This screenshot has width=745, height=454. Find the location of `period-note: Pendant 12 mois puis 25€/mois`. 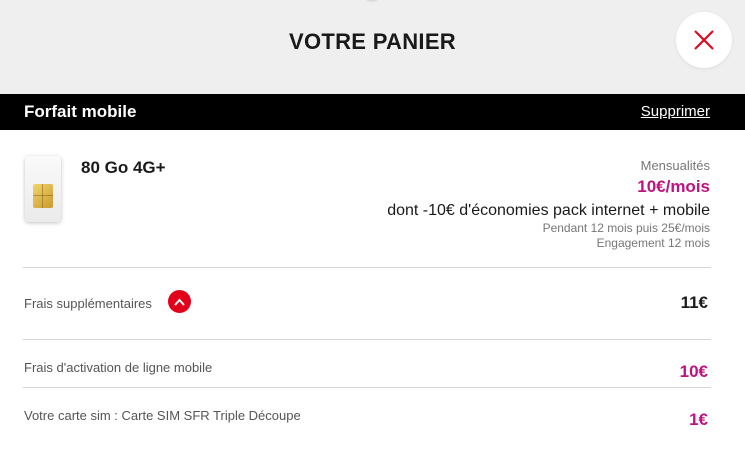

period-note: Pendant 12 mois puis 25€/mois is located at coordinates (626, 228).